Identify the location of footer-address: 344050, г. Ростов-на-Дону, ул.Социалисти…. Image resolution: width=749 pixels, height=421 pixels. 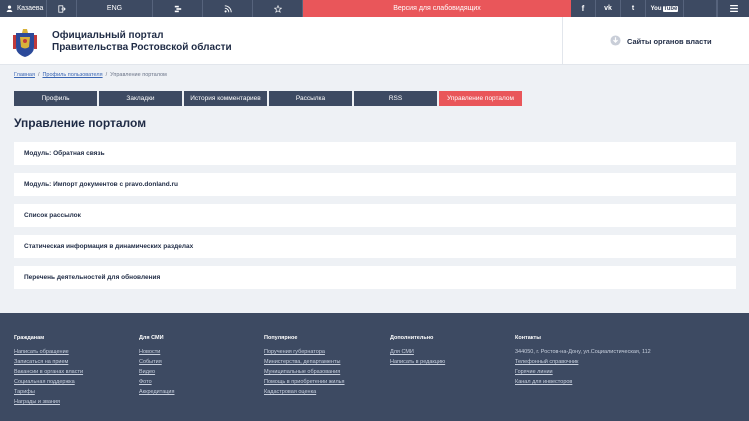
(583, 352).